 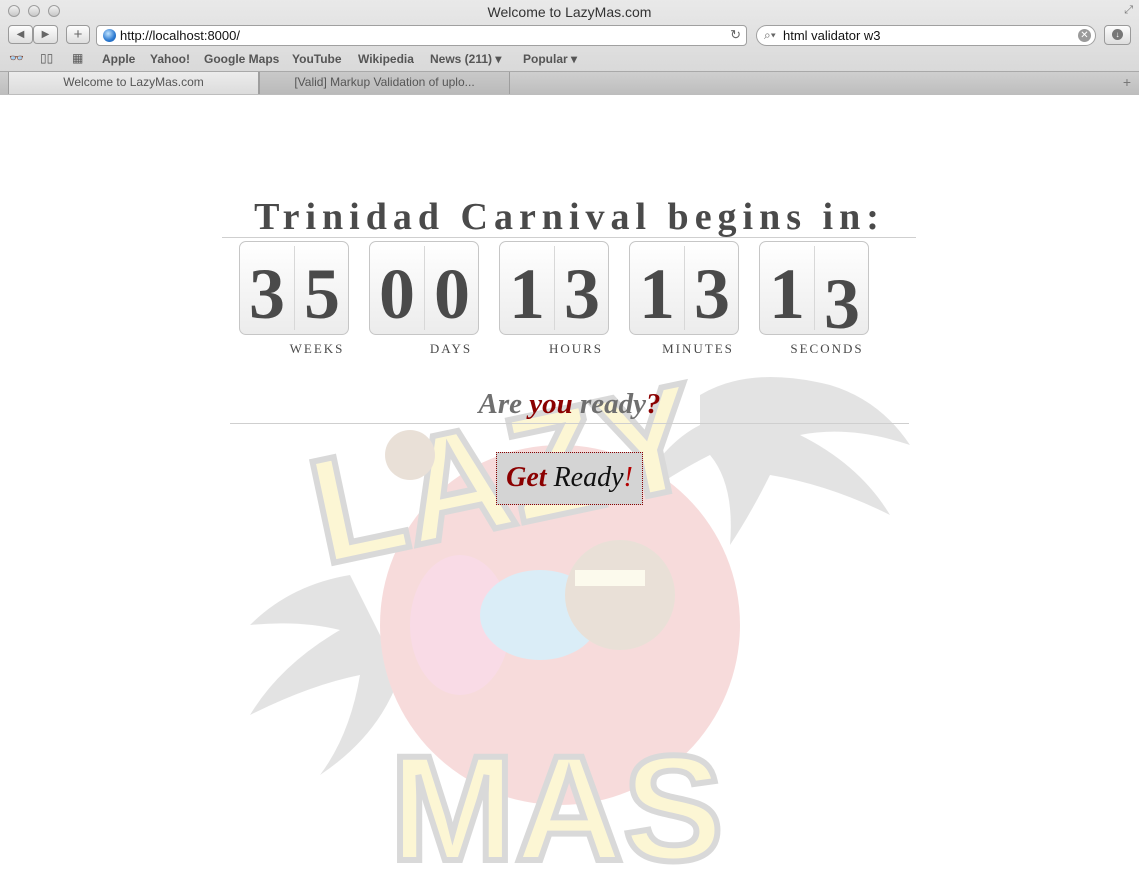 I want to click on address-field: http://localhost:8000/ ↻, so click(x=421, y=35).